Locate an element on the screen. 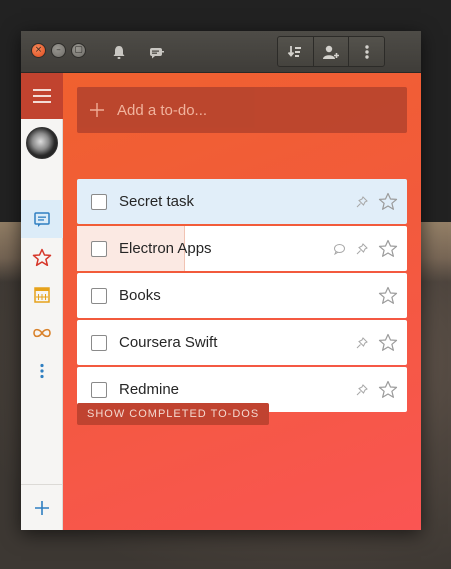 The width and height of the screenshot is (451, 569). comment-icon is located at coordinates (339, 249).